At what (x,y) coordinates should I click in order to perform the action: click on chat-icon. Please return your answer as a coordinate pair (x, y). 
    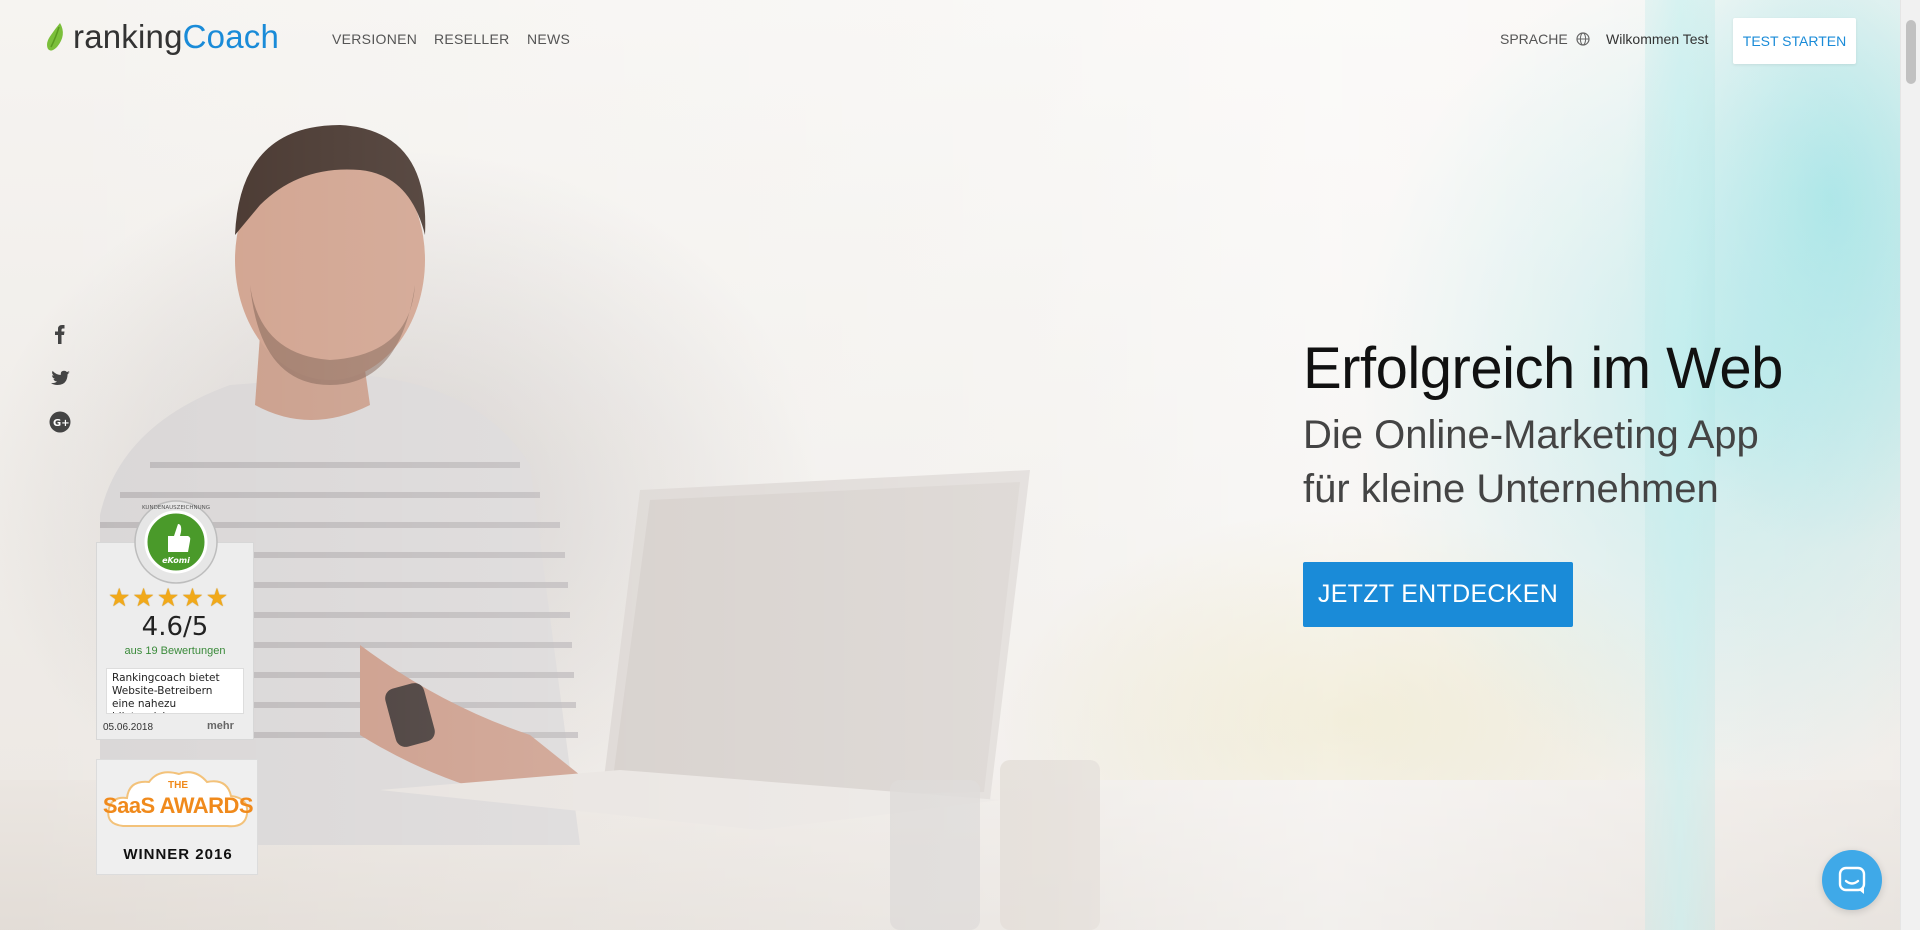
    Looking at the image, I should click on (1852, 880).